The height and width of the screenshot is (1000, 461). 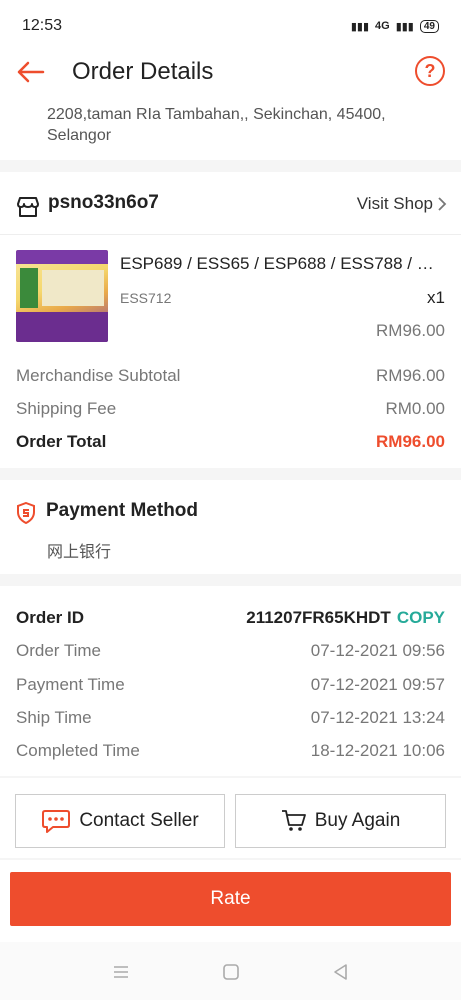 What do you see at coordinates (230, 234) in the screenshot?
I see `divider` at bounding box center [230, 234].